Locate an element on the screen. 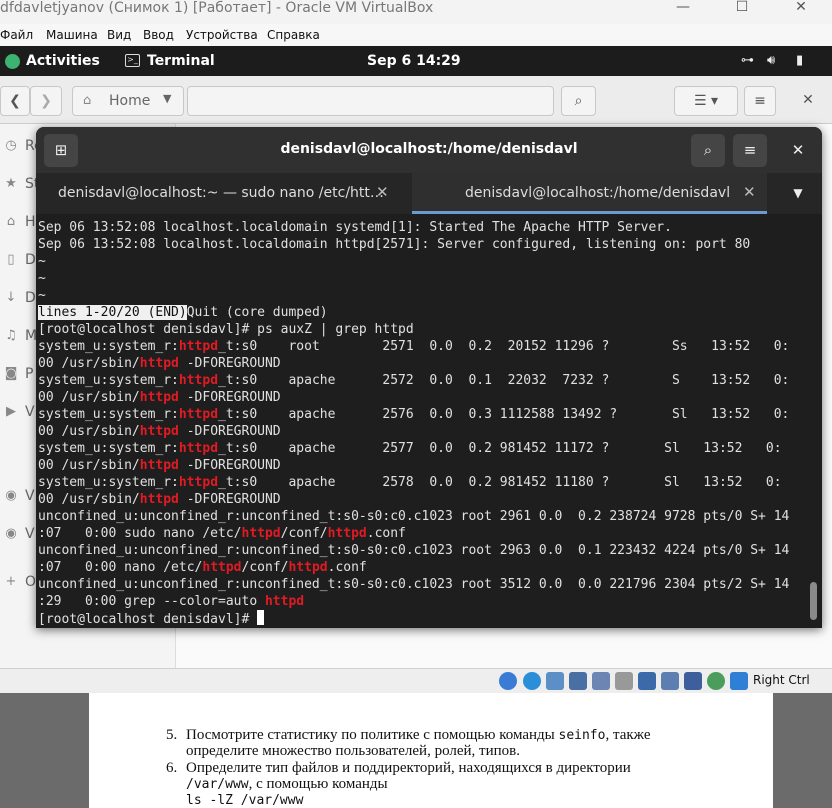 The image size is (832, 808). terminal-tab-2: denisdavl@localhost:/home/denisdavl ✕ is located at coordinates (589, 193).